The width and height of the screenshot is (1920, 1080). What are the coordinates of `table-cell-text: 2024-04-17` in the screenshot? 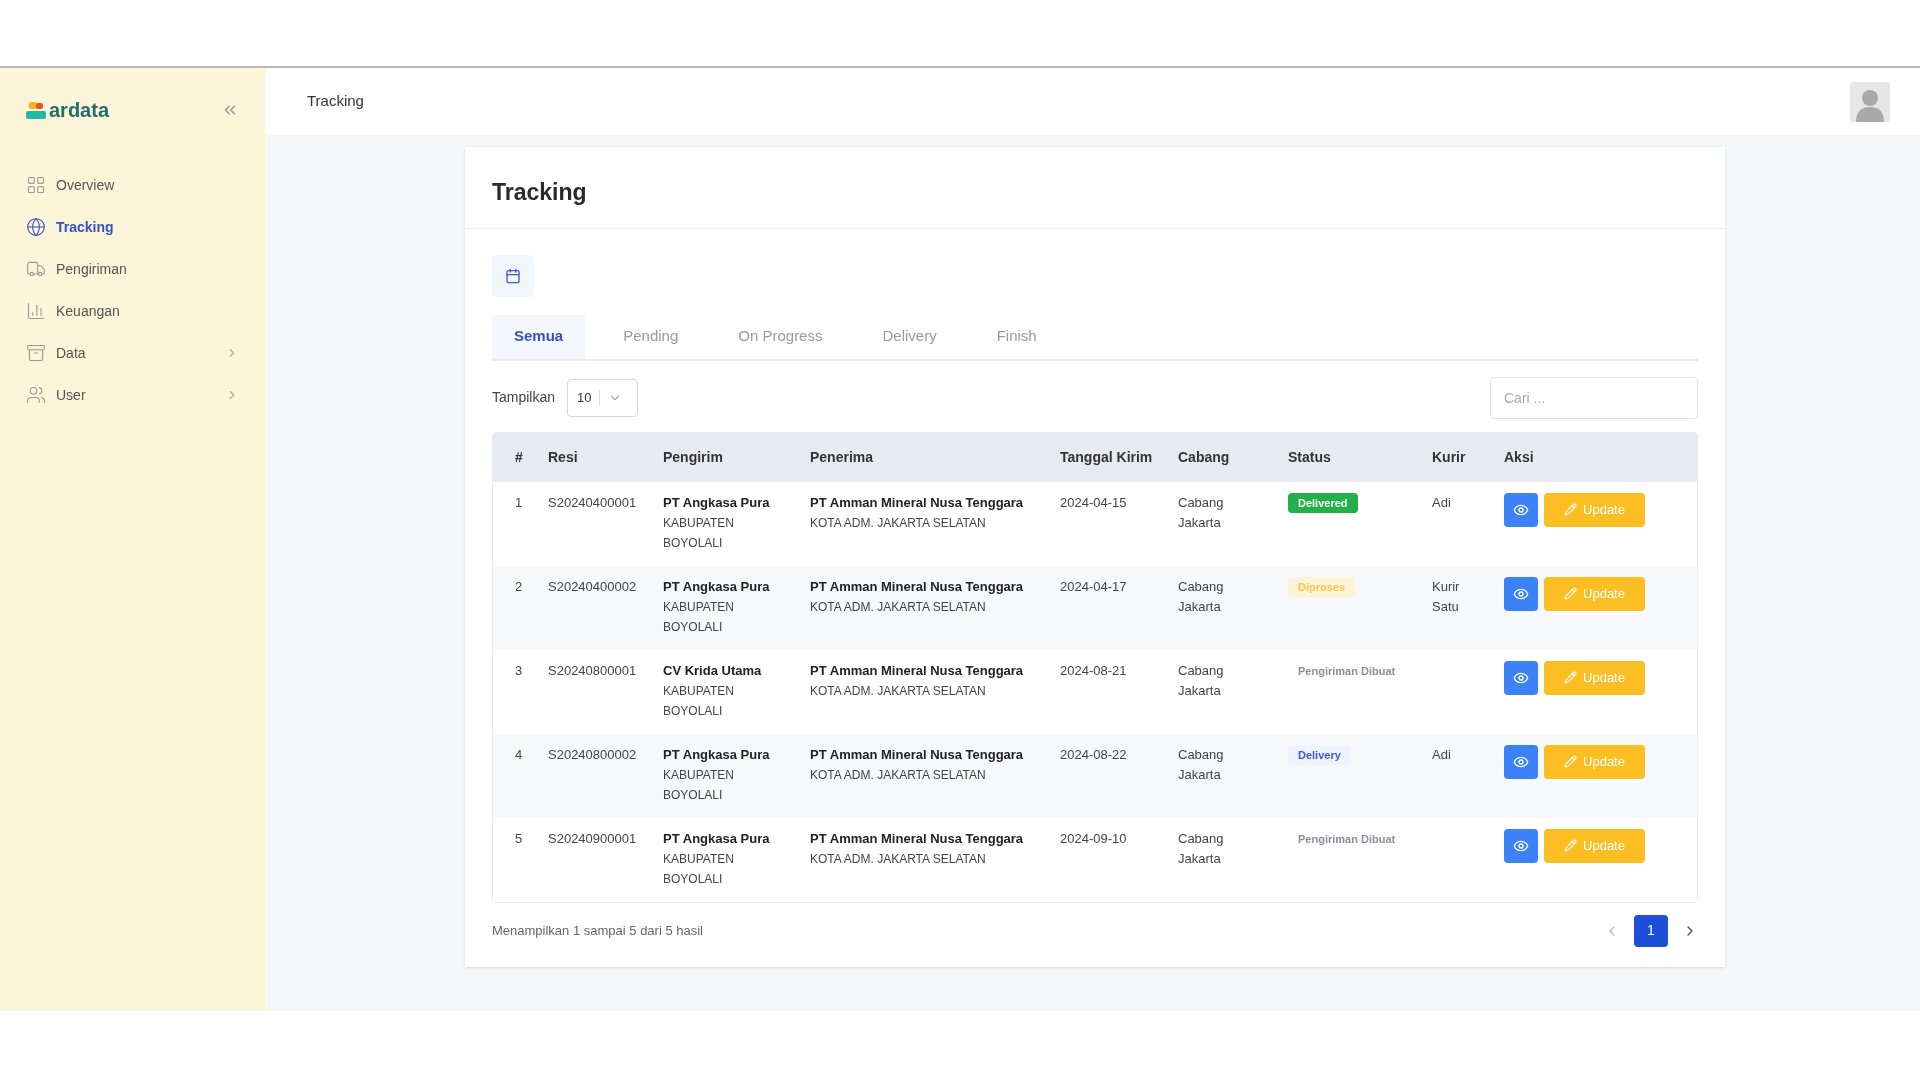 It's located at (1093, 586).